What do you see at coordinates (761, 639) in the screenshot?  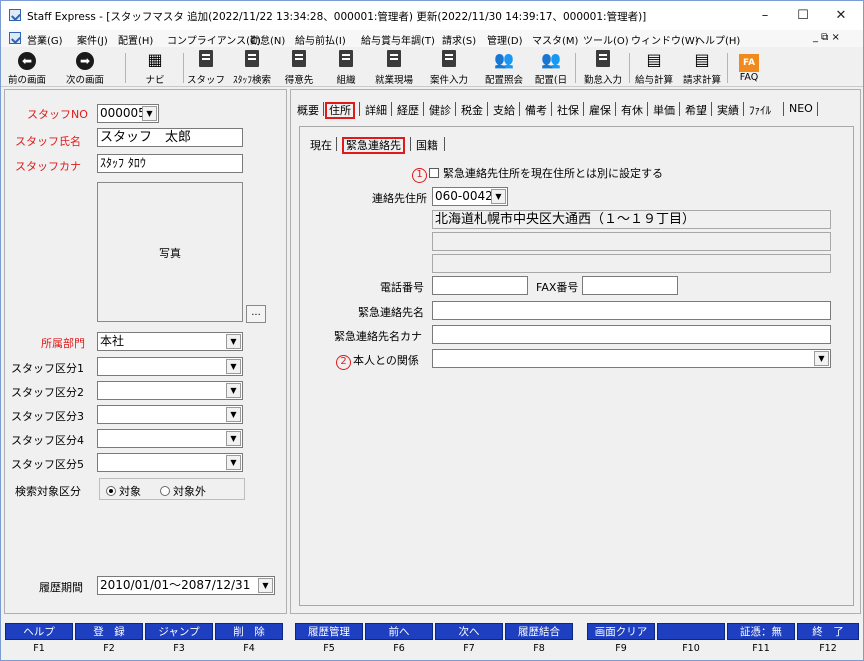 I see `f11-evidence-button: 証憑：無 F11` at bounding box center [761, 639].